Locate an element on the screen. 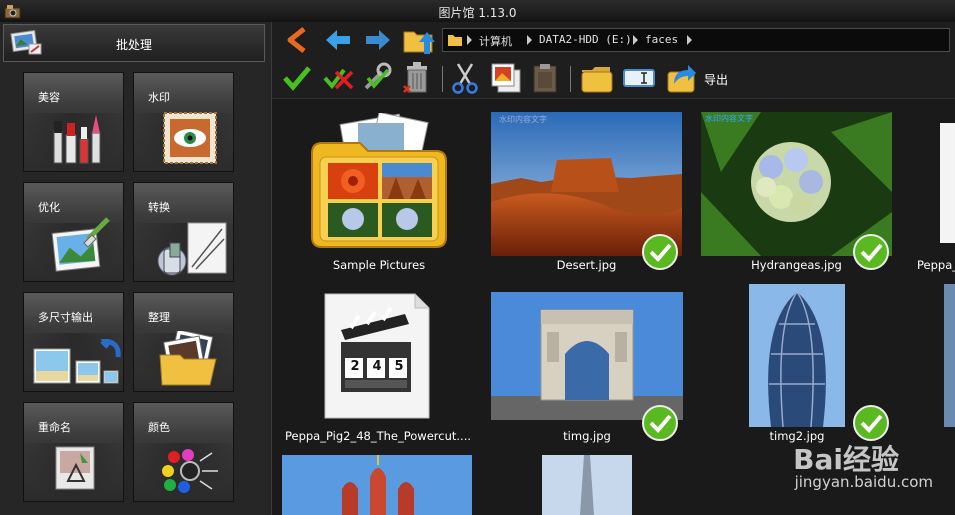 This screenshot has width=955, height=515. rename-field-icon is located at coordinates (639, 78).